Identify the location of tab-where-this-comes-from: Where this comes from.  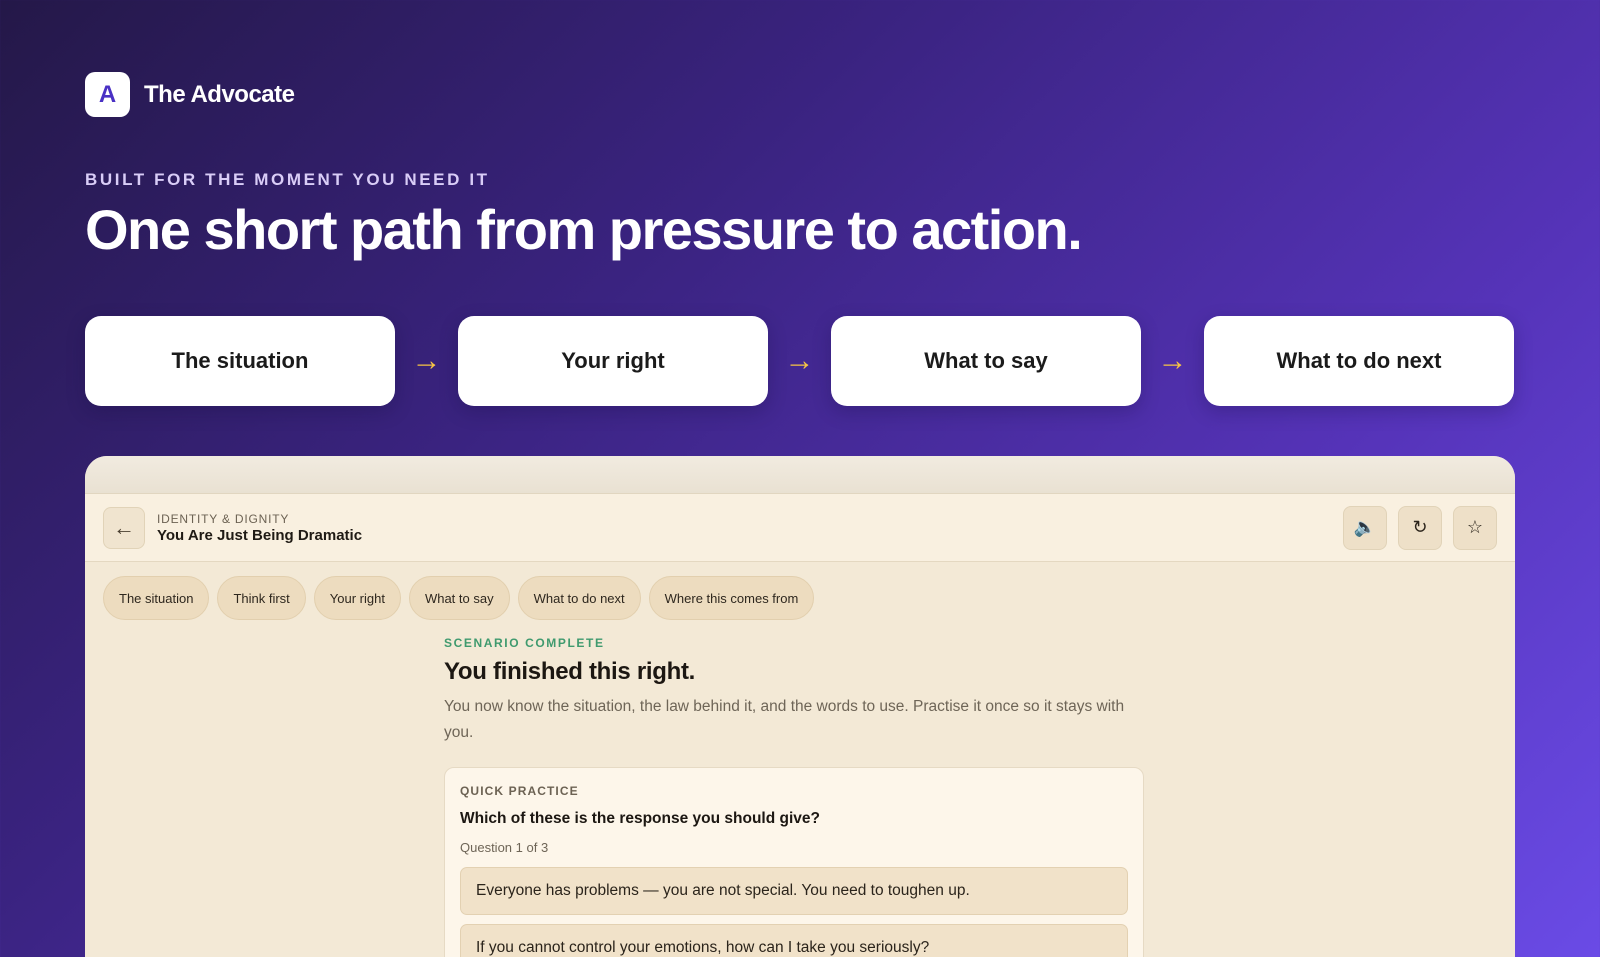
(731, 598).